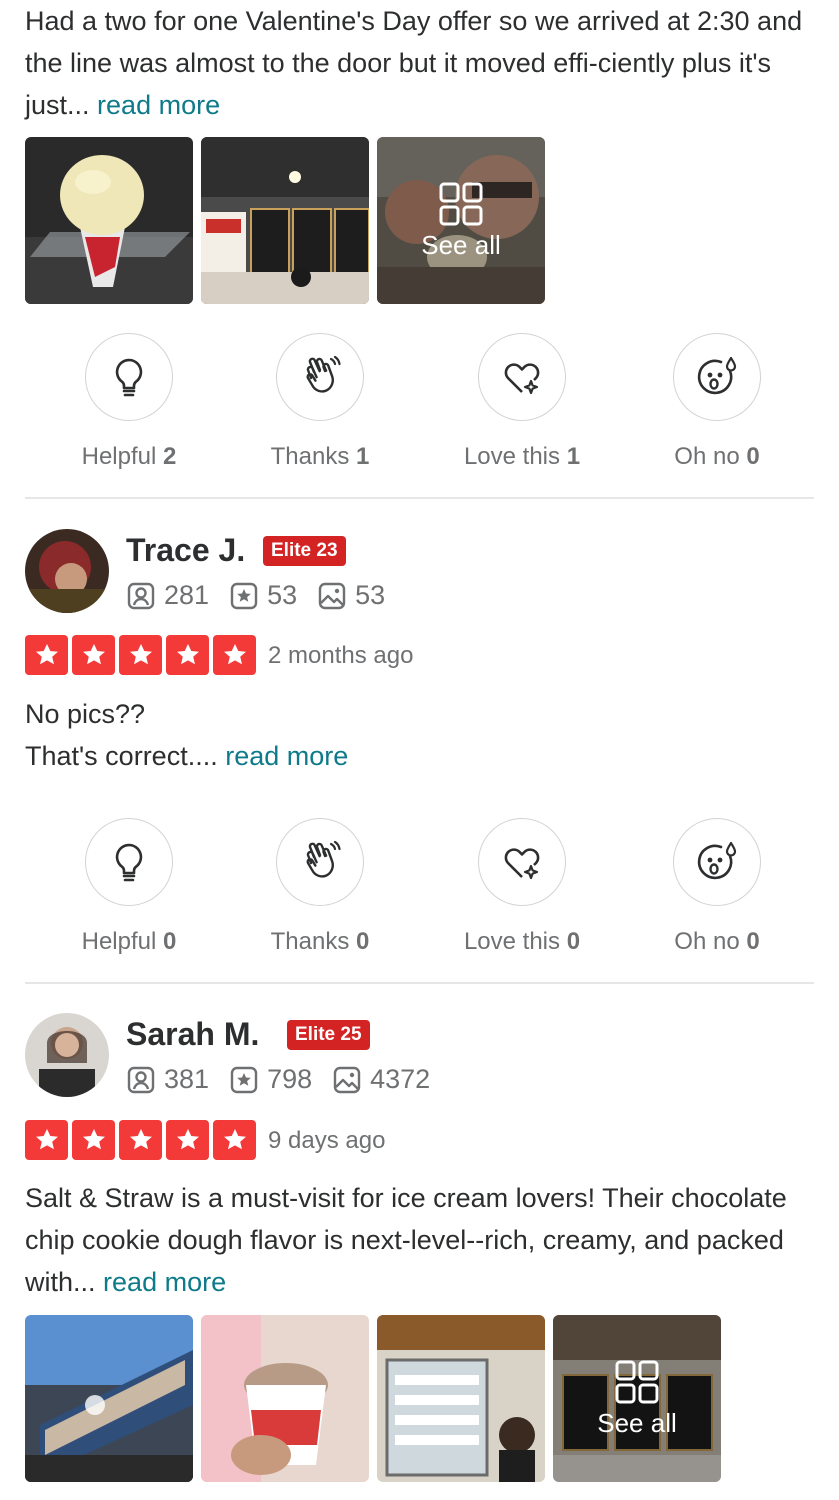  Describe the element at coordinates (328, 1035) in the screenshot. I see `elite-badge: Elite 25` at that location.